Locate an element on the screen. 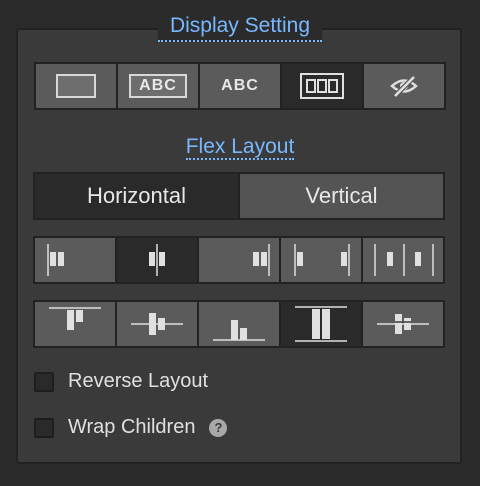  align-bottom-button is located at coordinates (239, 324).